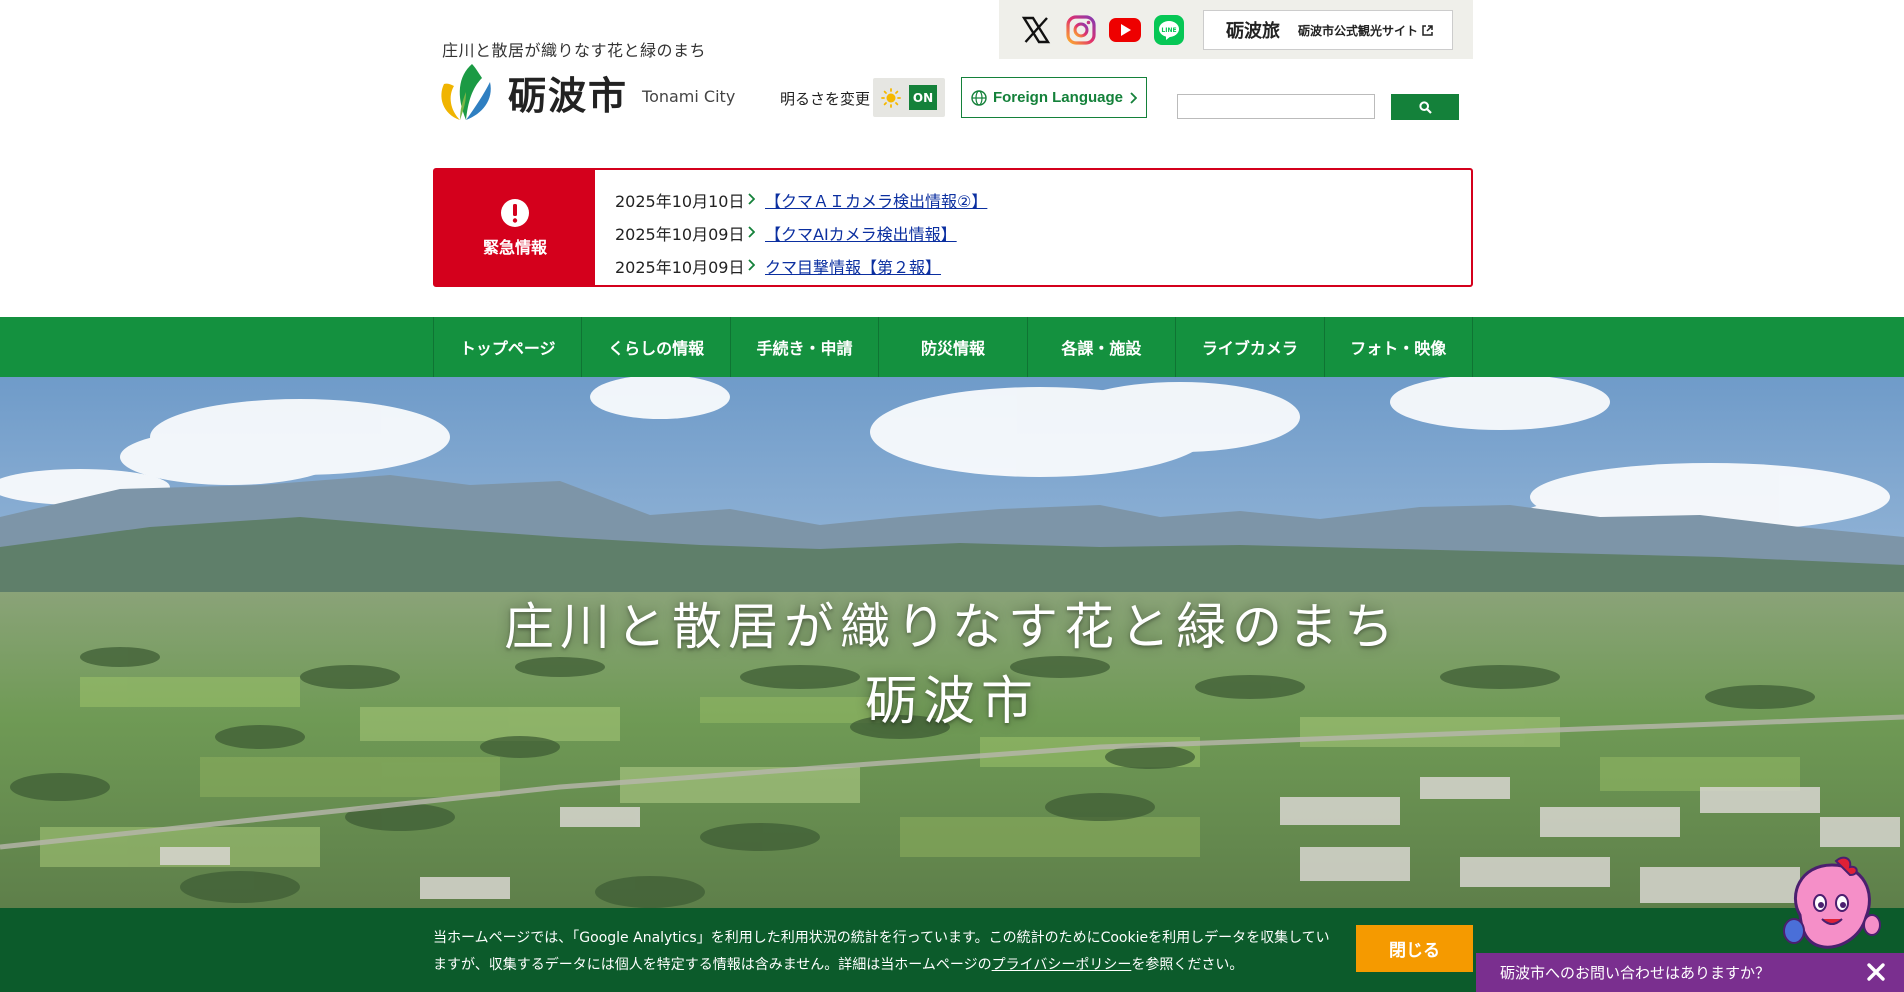  I want to click on nav-item-living: くらしの情報, so click(656, 347).